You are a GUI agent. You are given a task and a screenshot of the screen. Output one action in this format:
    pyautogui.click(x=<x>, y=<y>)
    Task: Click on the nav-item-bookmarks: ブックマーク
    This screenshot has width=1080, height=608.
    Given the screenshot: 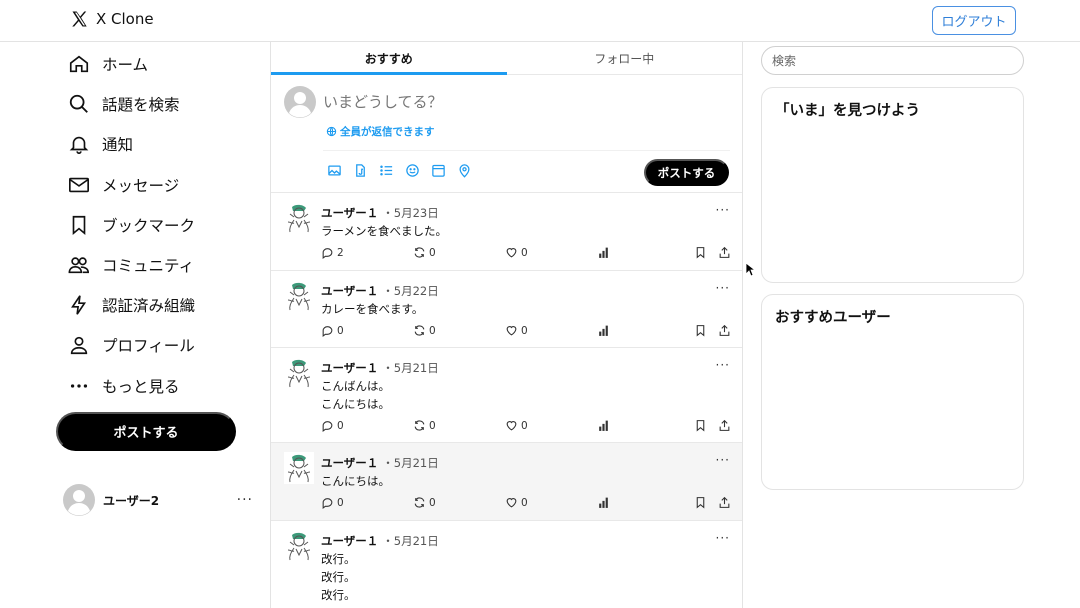 What is the action you would take?
    pyautogui.click(x=156, y=225)
    